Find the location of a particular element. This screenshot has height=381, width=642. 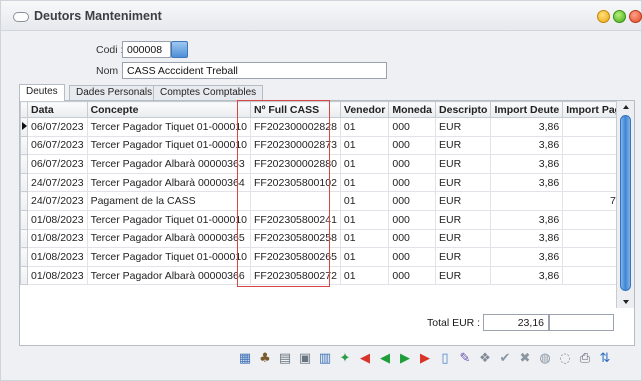

table-cell: Pagament de la CASS is located at coordinates (169, 201).